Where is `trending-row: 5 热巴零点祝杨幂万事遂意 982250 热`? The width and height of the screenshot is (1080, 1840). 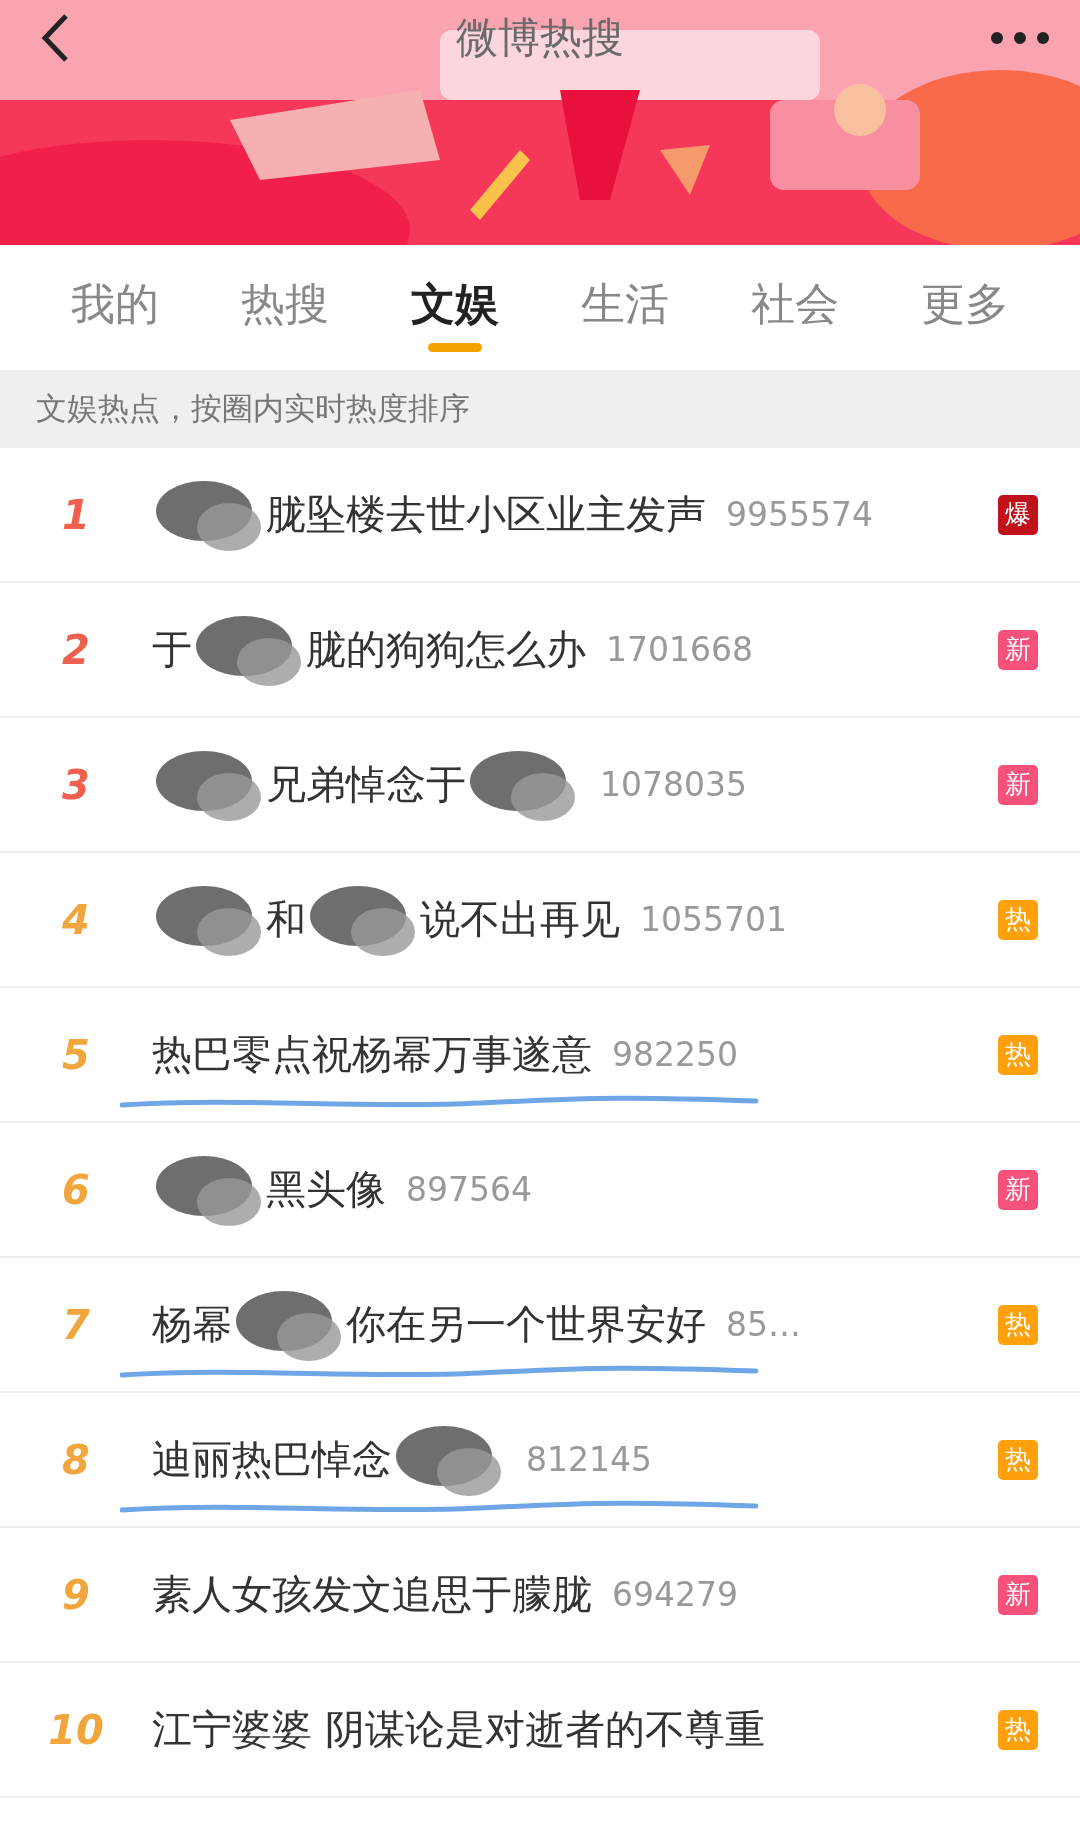
trending-row: 5 热巴零点祝杨幂万事遂意 982250 热 is located at coordinates (540, 1055).